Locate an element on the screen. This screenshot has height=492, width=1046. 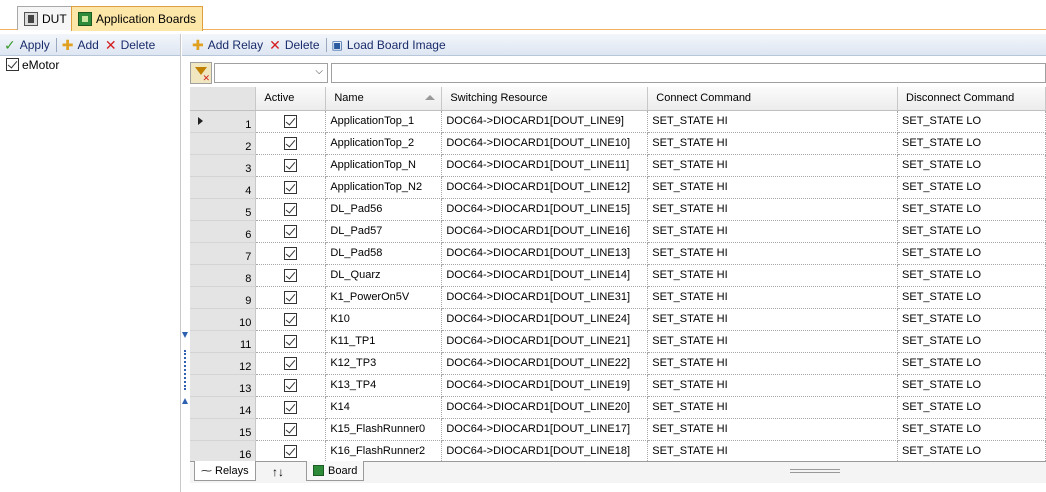
row-header: 4 is located at coordinates (223, 187).